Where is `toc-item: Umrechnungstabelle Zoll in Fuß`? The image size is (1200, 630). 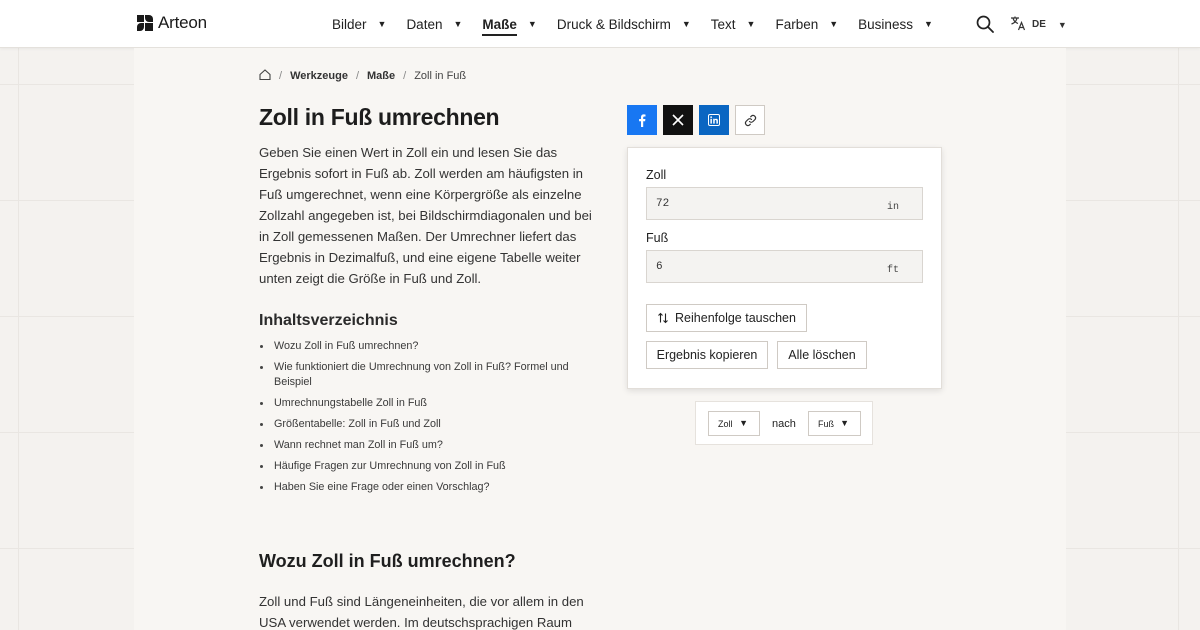 toc-item: Umrechnungstabelle Zoll in Fuß is located at coordinates (419, 403).